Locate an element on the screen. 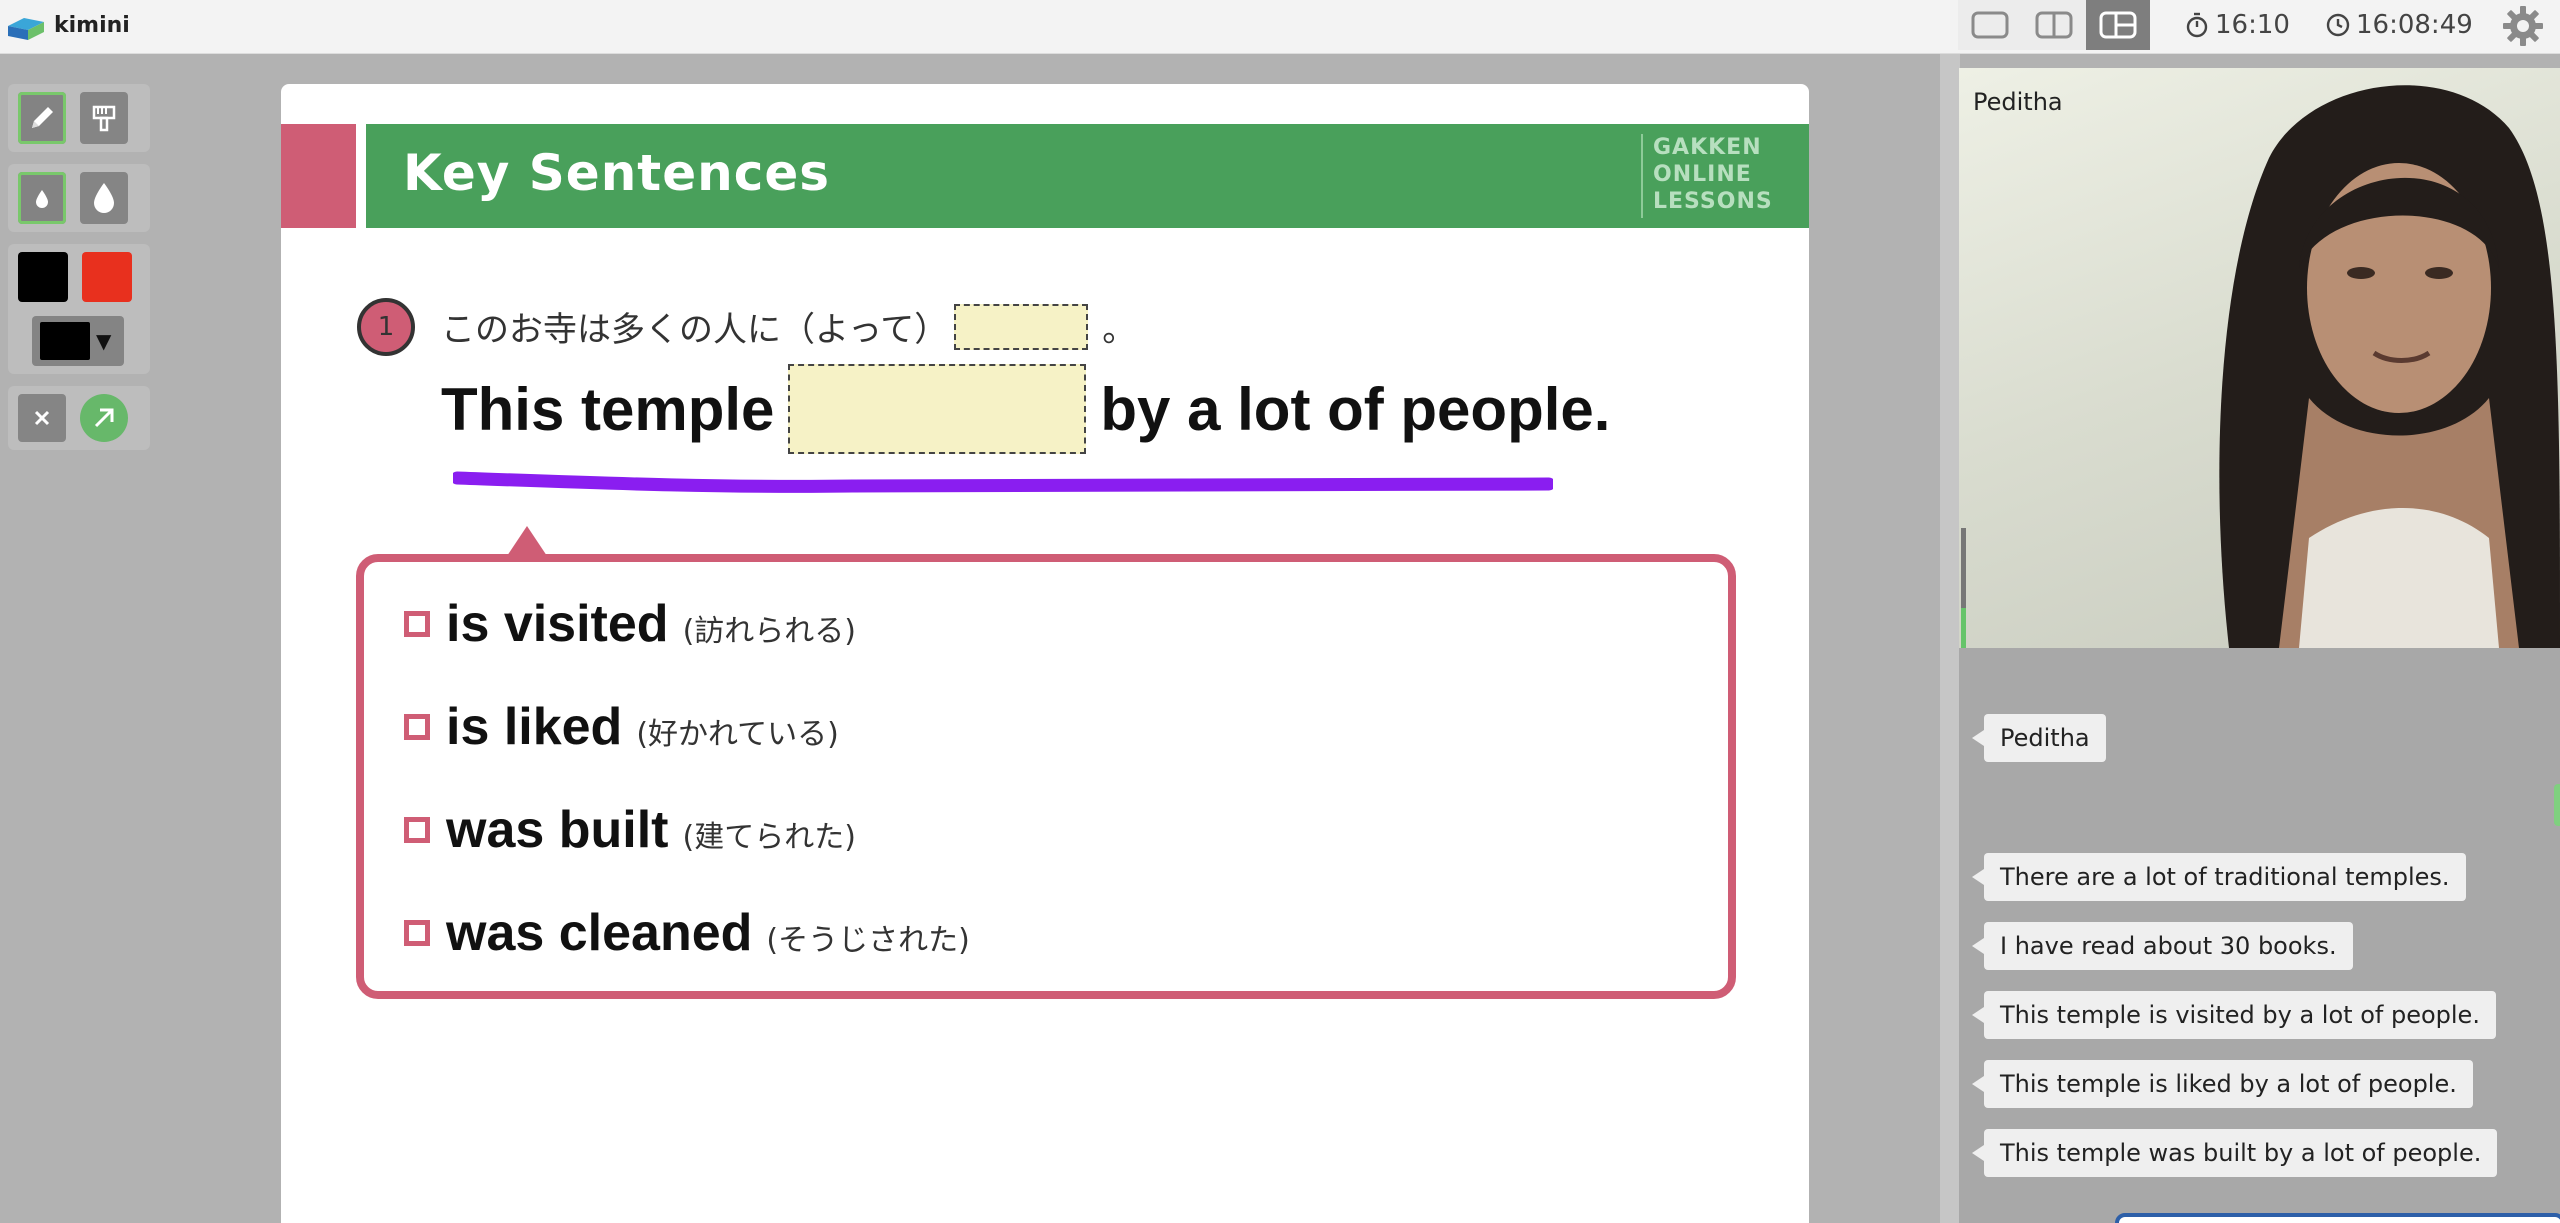 The height and width of the screenshot is (1223, 2560). tool-action-group is located at coordinates (79, 418).